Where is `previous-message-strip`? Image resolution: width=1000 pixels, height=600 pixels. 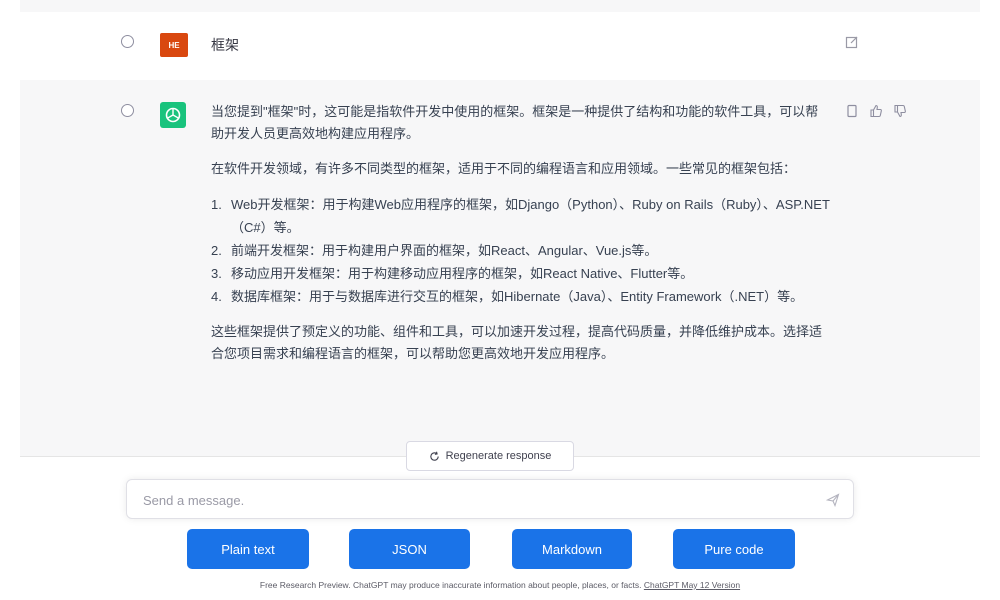
previous-message-strip is located at coordinates (500, 6).